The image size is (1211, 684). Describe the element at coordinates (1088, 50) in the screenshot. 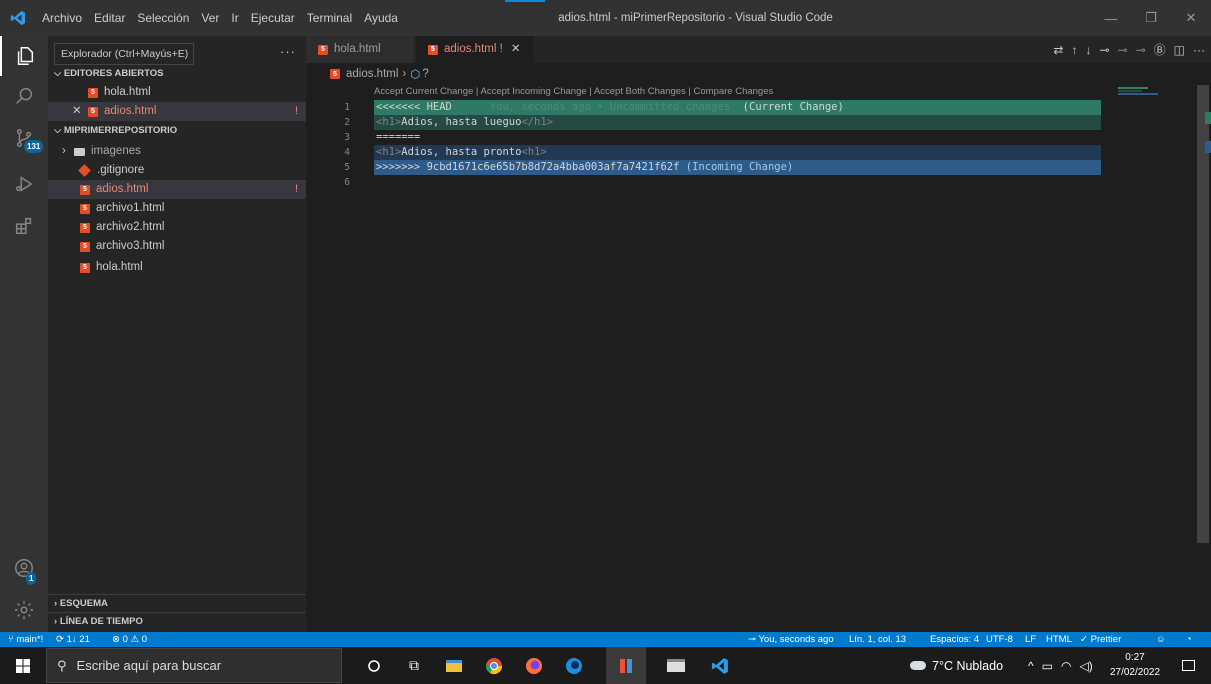

I see `arrow-down-icon: ↓` at that location.